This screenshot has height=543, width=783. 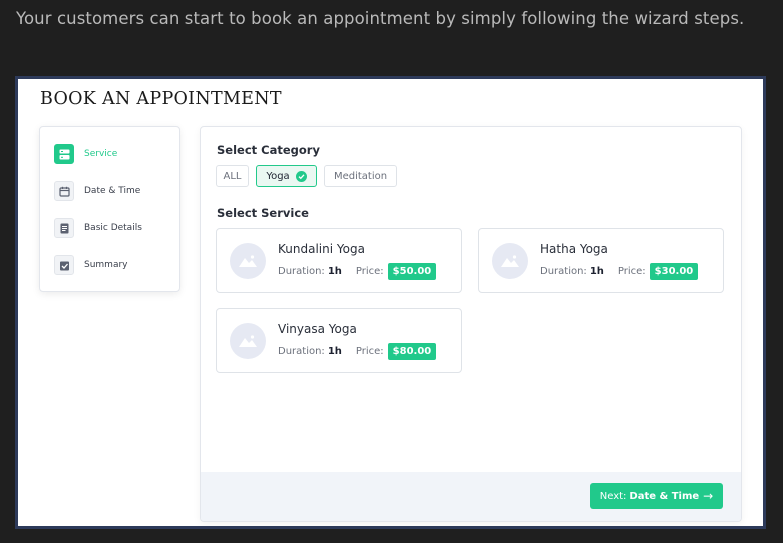 I want to click on chip-label: Meditation, so click(x=360, y=176).